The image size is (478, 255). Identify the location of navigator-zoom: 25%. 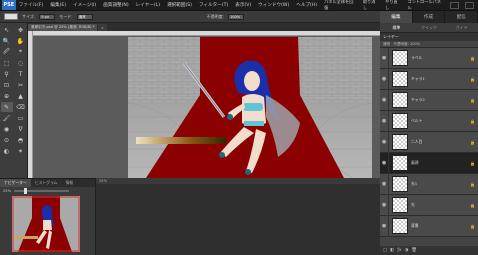
(47, 190).